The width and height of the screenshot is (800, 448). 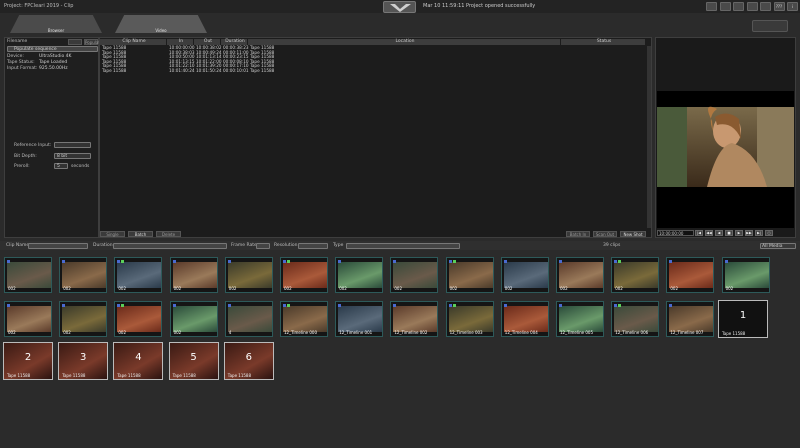 What do you see at coordinates (778, 246) in the screenshot?
I see `media-select: All Media` at bounding box center [778, 246].